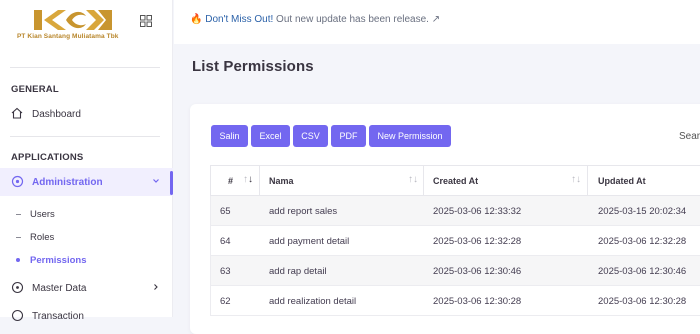  Describe the element at coordinates (86, 215) in the screenshot. I see `sidebar-subitem-users: Users` at that location.